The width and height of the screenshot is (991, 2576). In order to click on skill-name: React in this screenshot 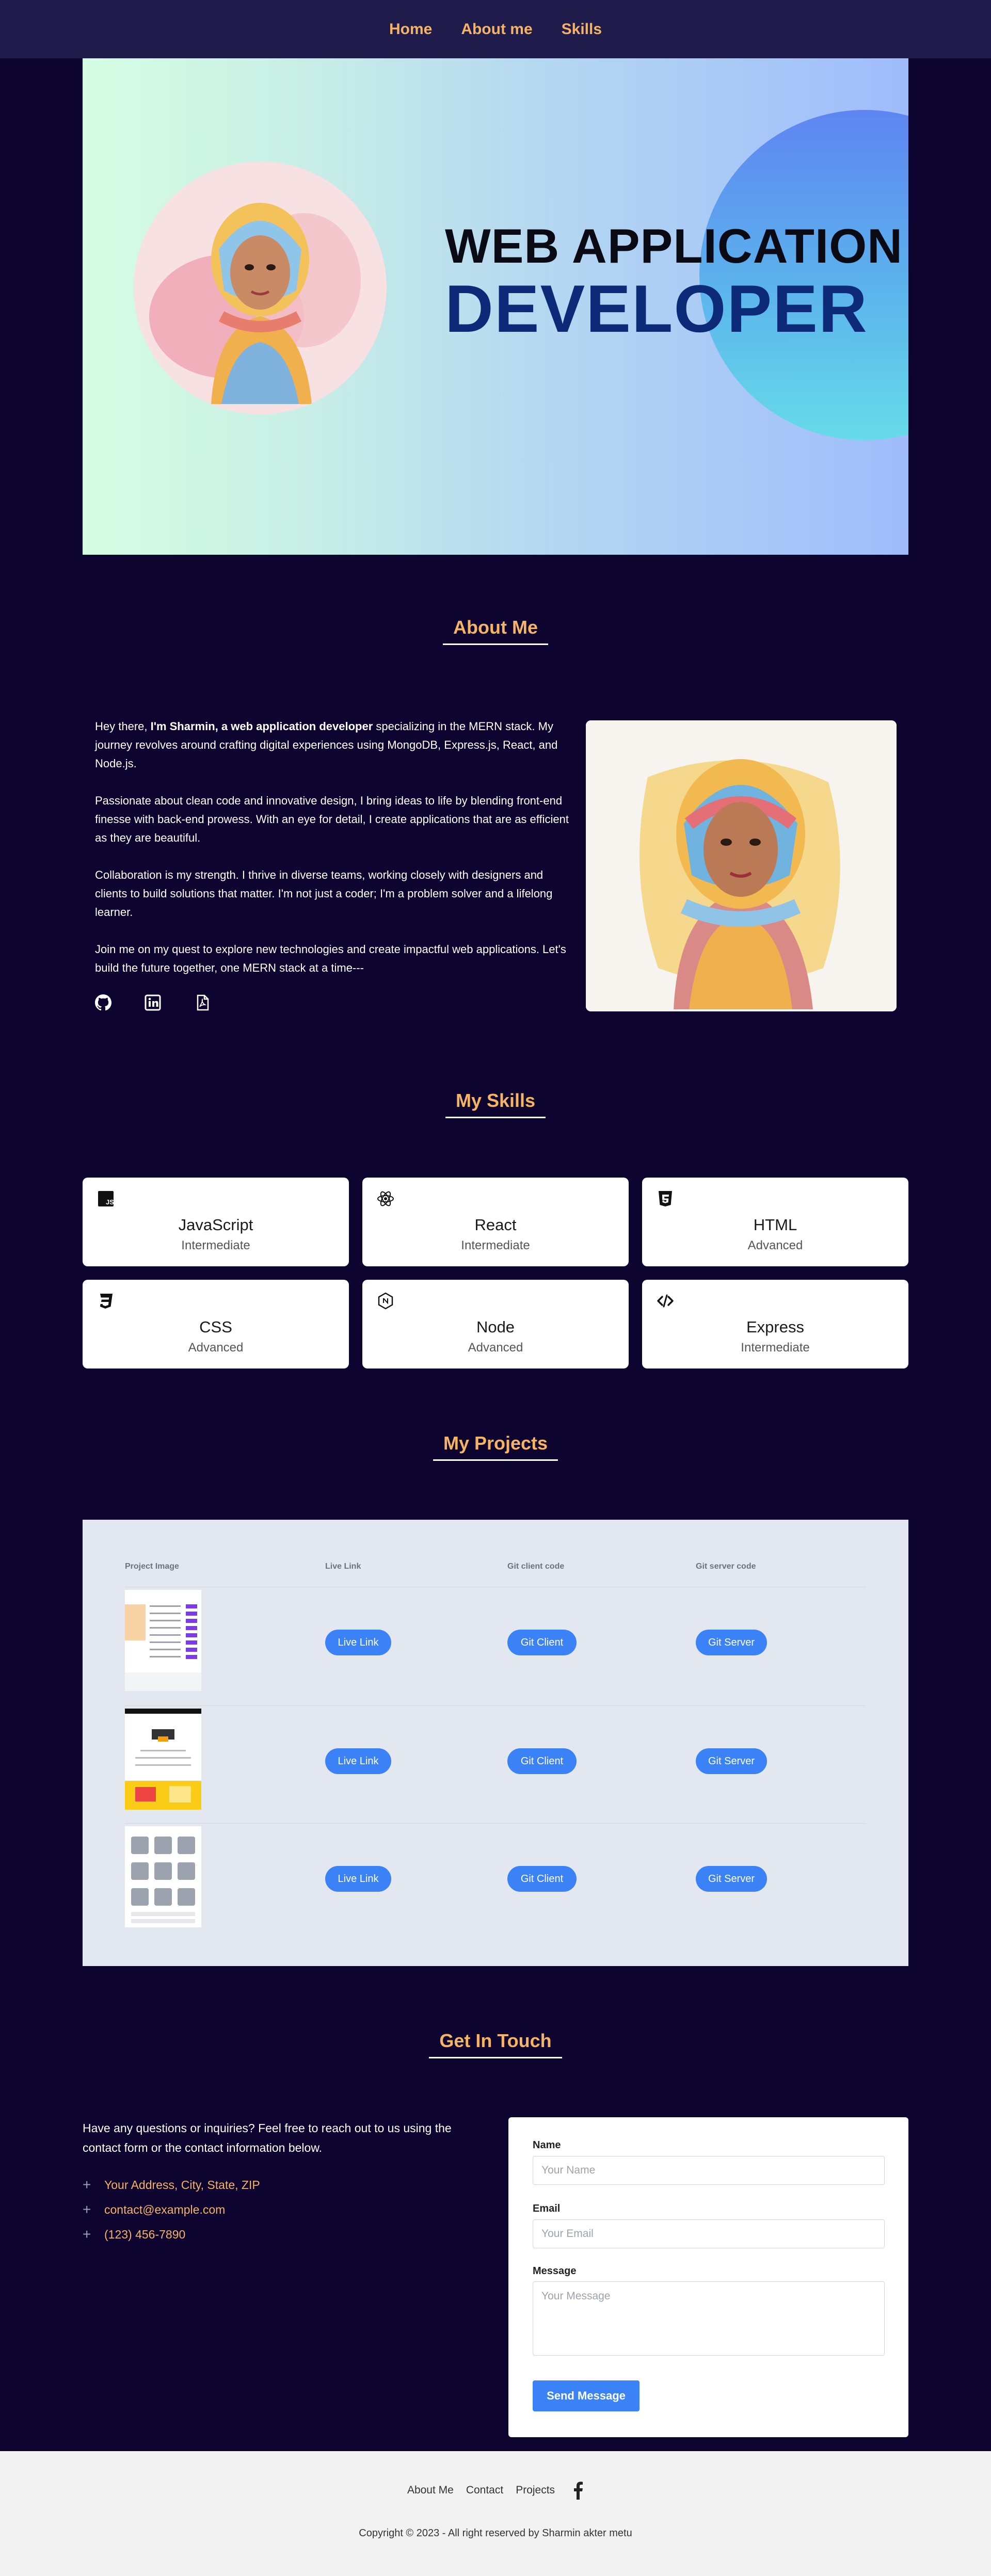, I will do `click(495, 1225)`.